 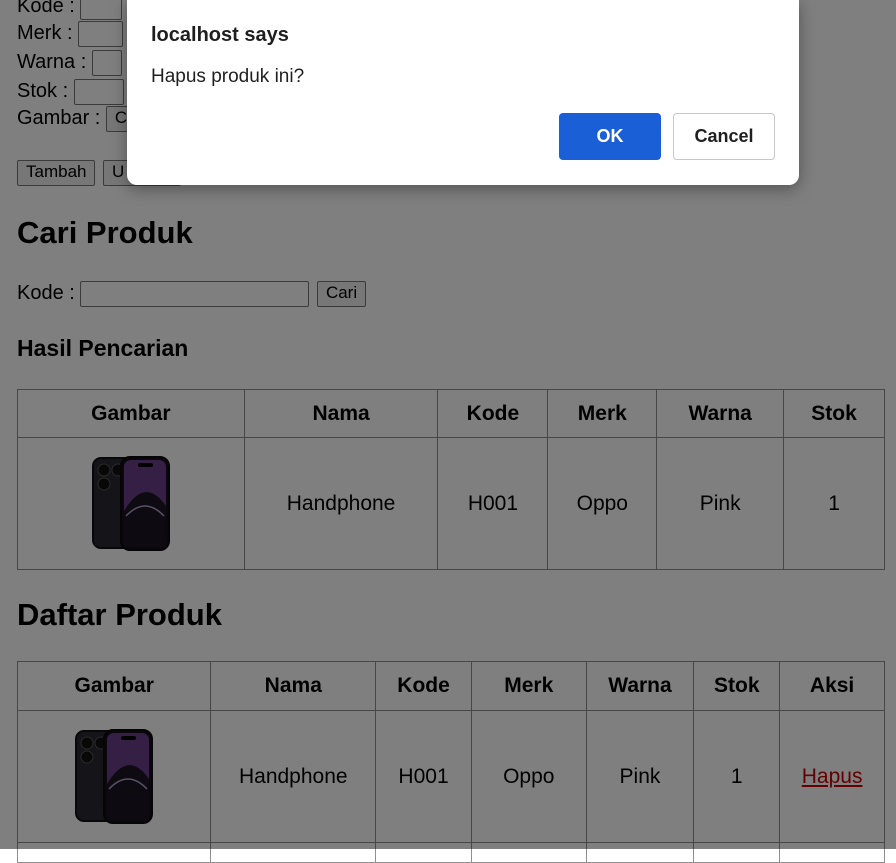 What do you see at coordinates (220, 35) in the screenshot?
I see `dialog-title: localhost says` at bounding box center [220, 35].